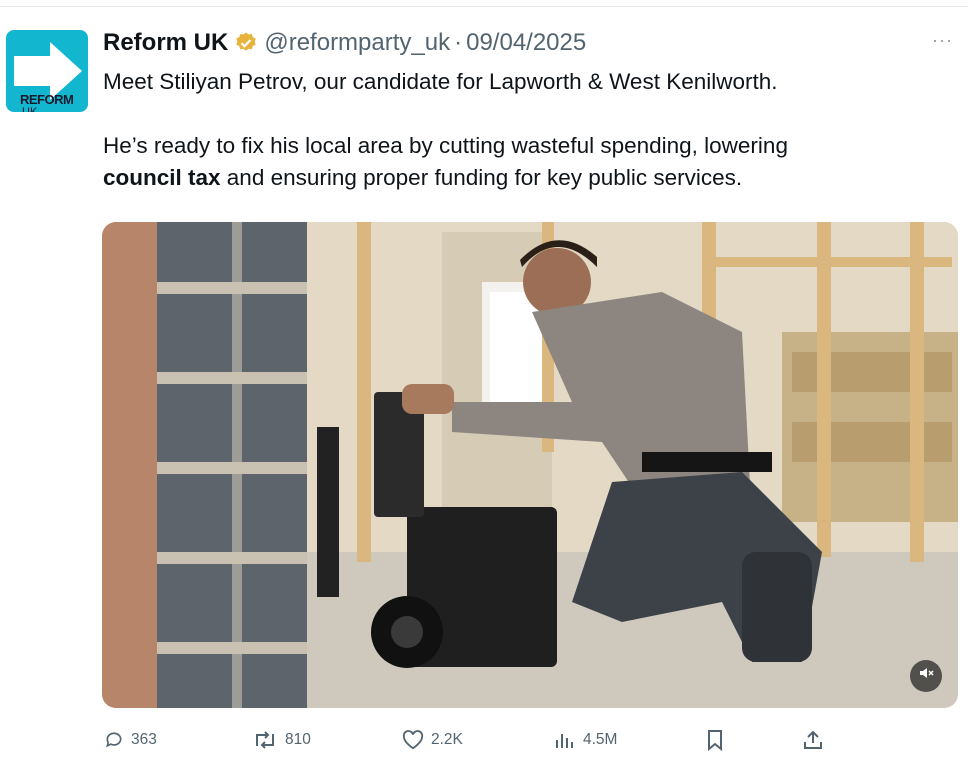  What do you see at coordinates (246, 43) in the screenshot?
I see `verified-badge-icon` at bounding box center [246, 43].